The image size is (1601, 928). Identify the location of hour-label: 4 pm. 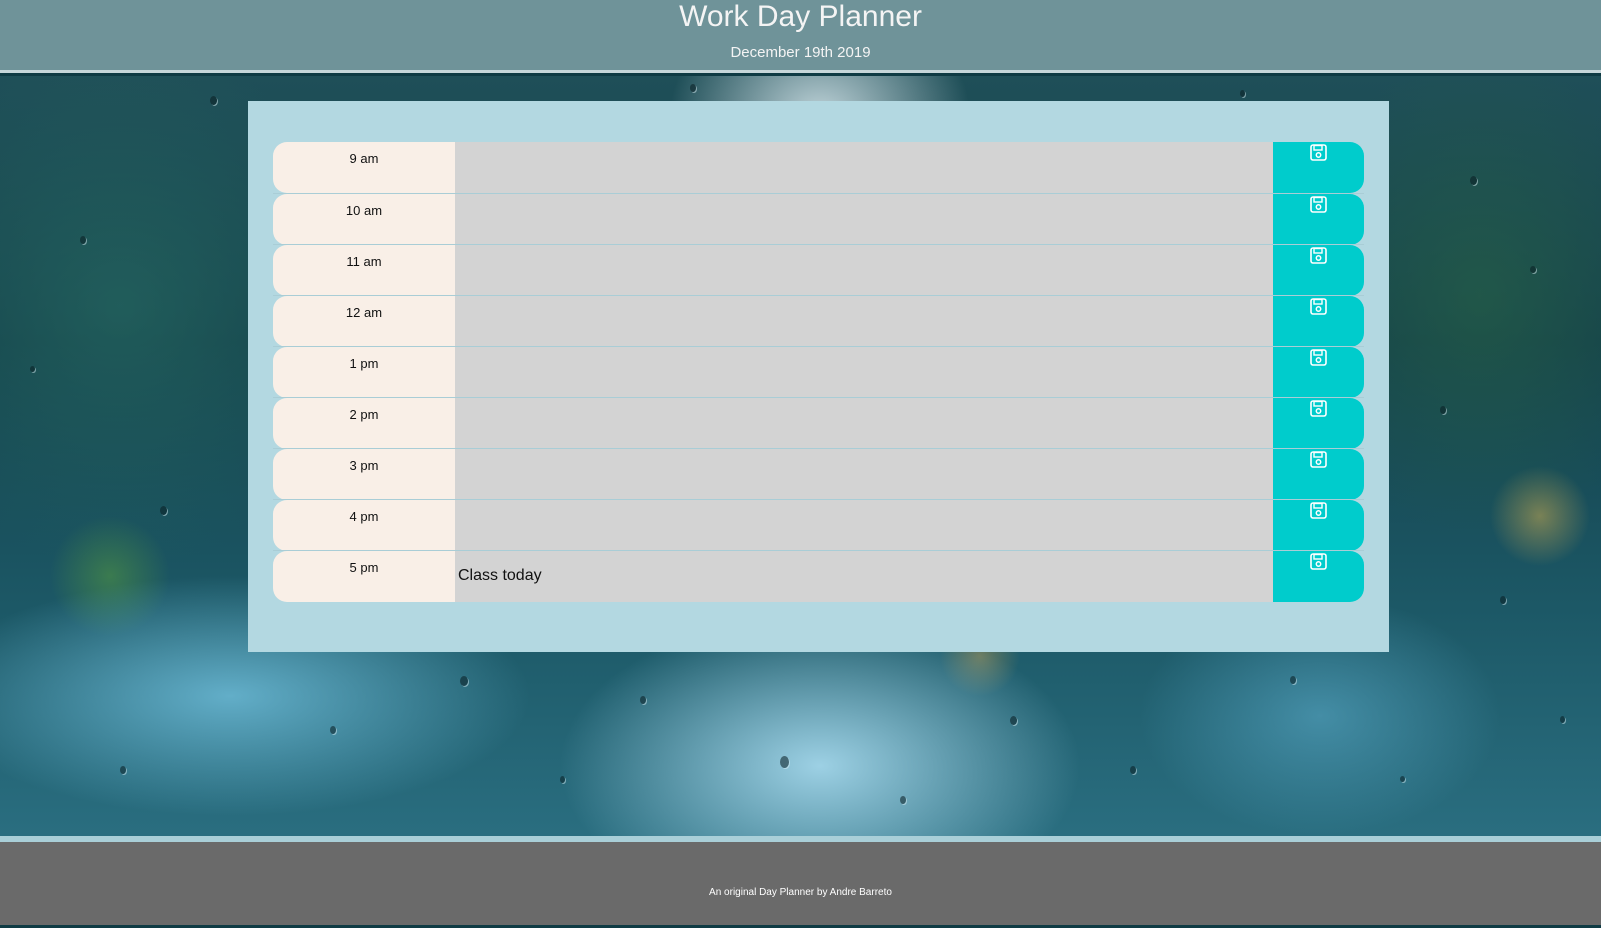
(364, 525).